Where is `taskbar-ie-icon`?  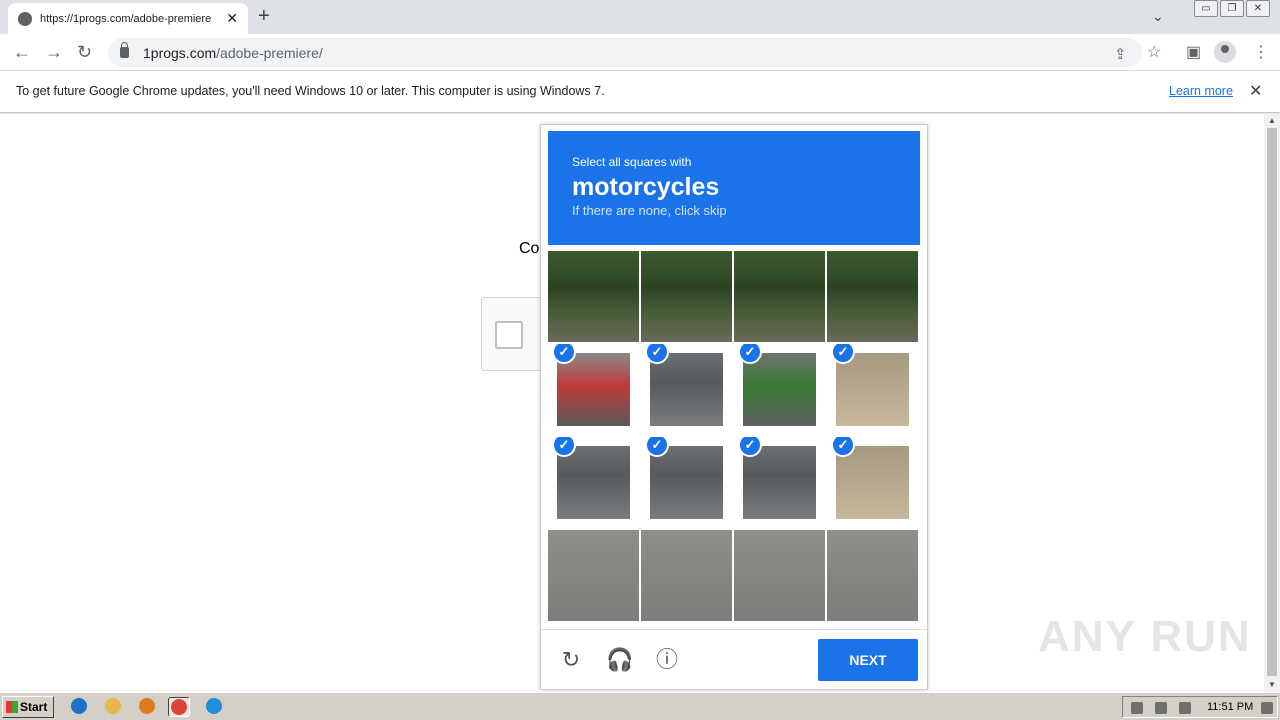 taskbar-ie-icon is located at coordinates (79, 707).